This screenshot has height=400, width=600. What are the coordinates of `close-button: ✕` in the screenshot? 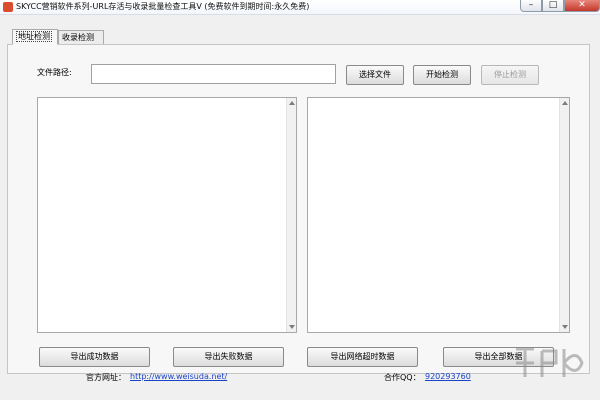 It's located at (582, 6).